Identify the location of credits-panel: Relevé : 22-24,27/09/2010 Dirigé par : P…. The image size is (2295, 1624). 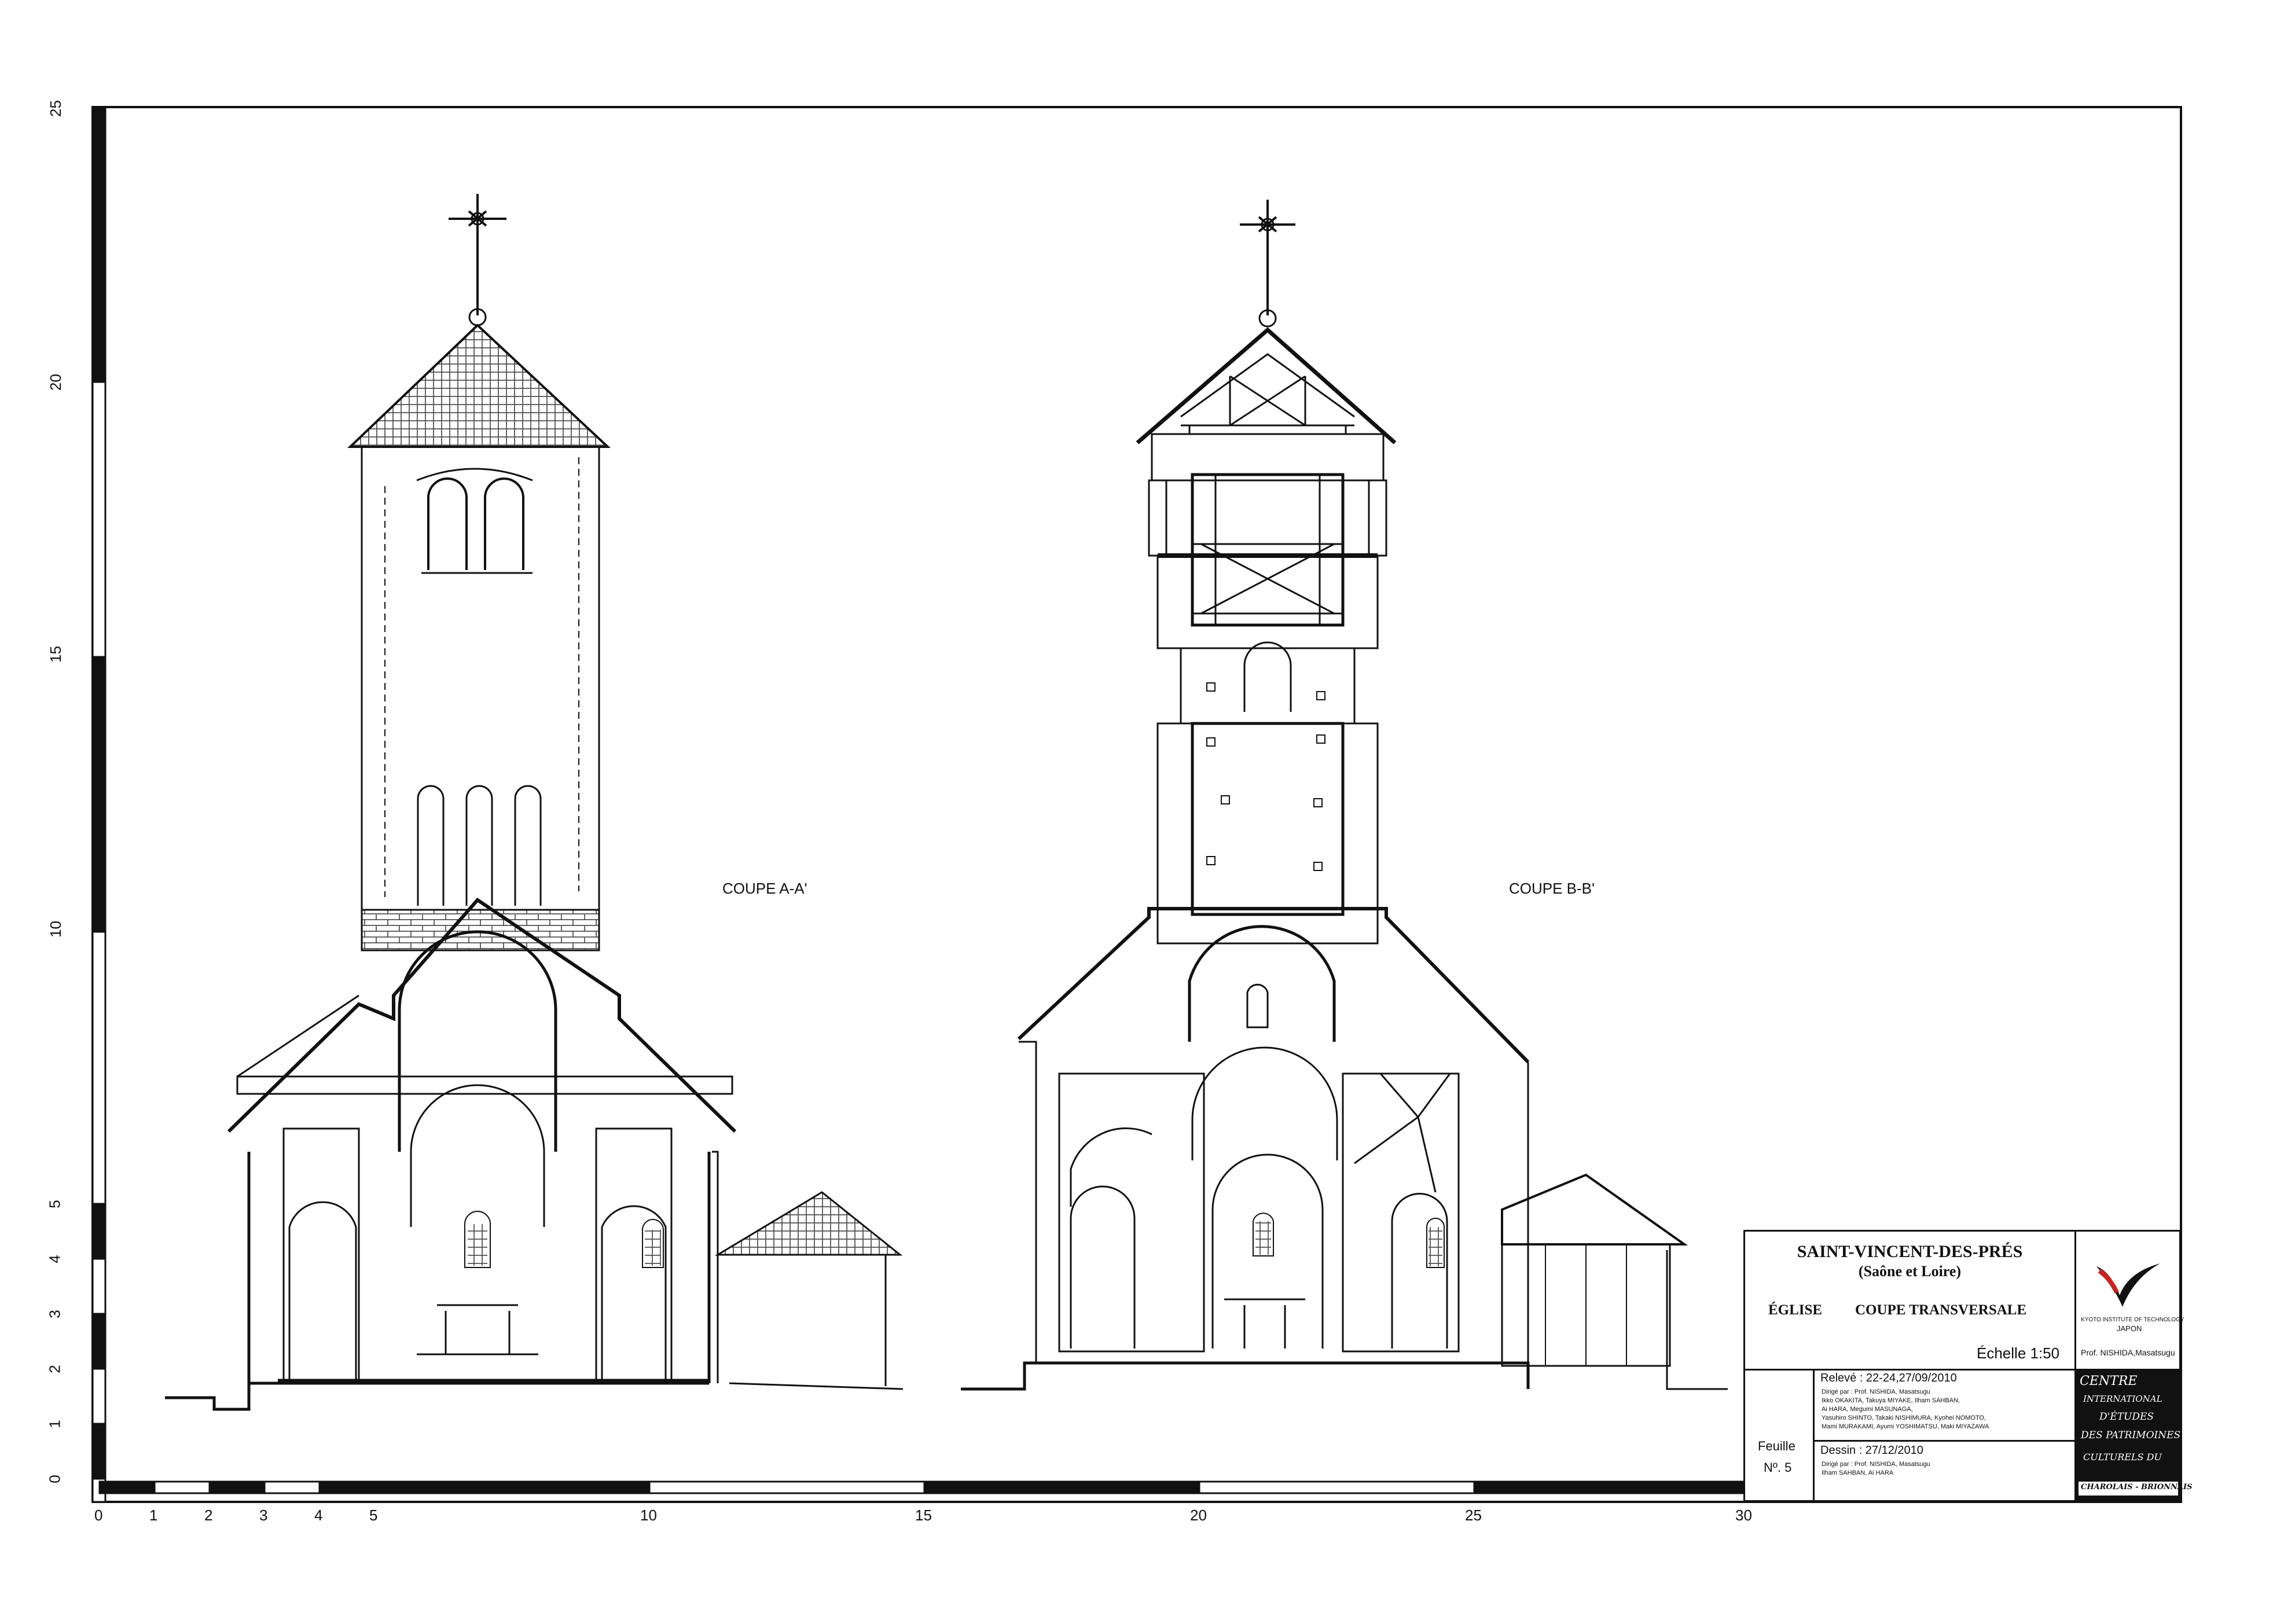
(1945, 1437).